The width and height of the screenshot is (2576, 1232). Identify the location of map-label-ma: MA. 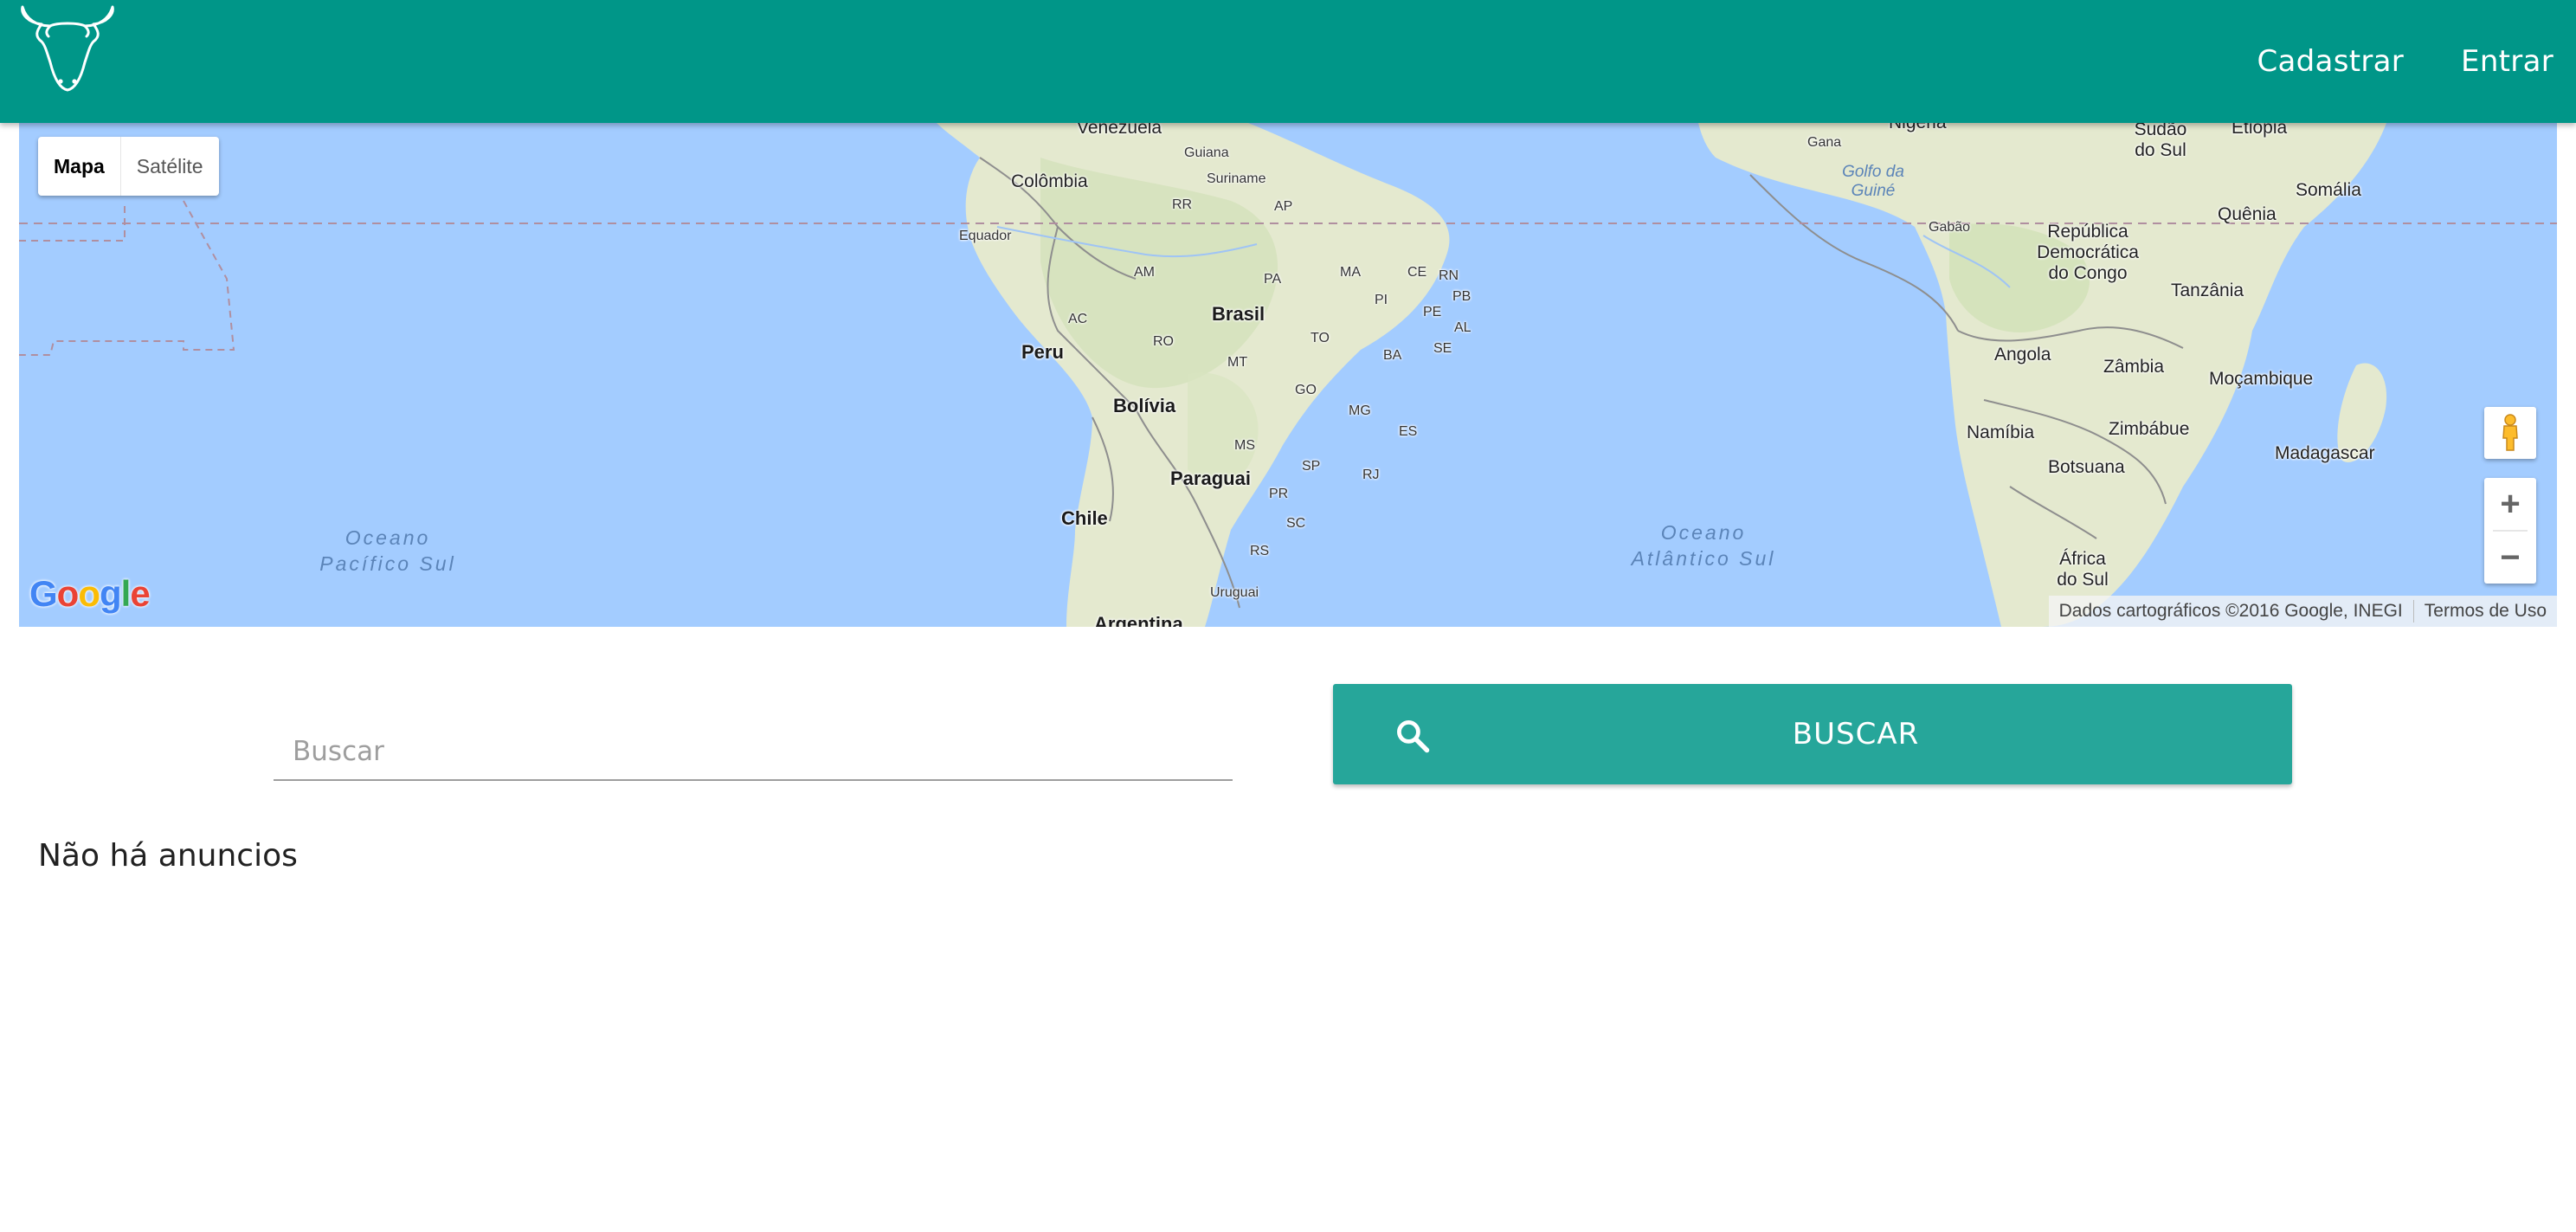
(1350, 272).